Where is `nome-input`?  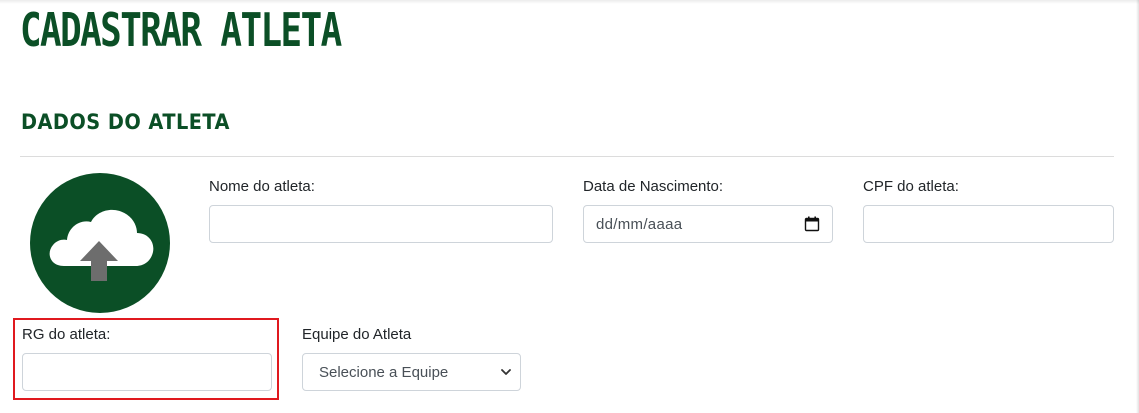 nome-input is located at coordinates (381, 224).